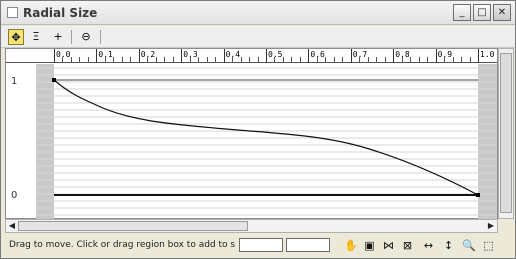  I want to click on start-key-point, so click(54, 80).